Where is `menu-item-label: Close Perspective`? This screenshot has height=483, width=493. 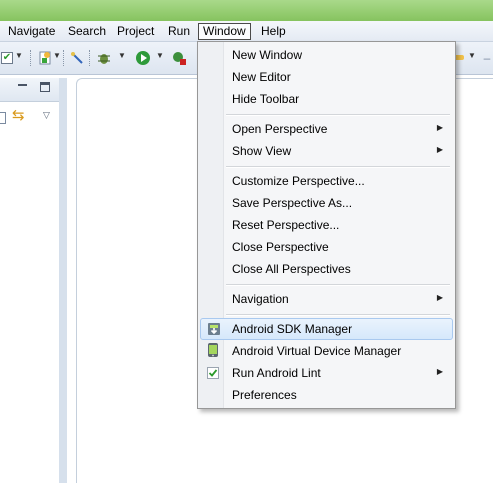
menu-item-label: Close Perspective is located at coordinates (280, 247).